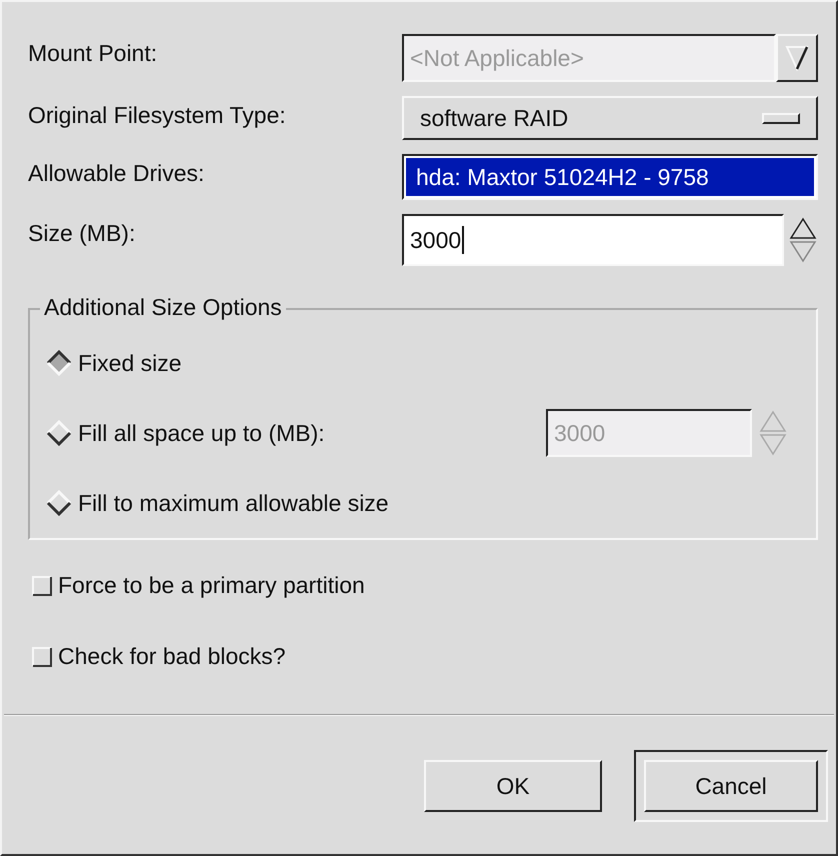 Image resolution: width=838 pixels, height=856 pixels. What do you see at coordinates (117, 173) in the screenshot?
I see `field-label: Allowable Drives:` at bounding box center [117, 173].